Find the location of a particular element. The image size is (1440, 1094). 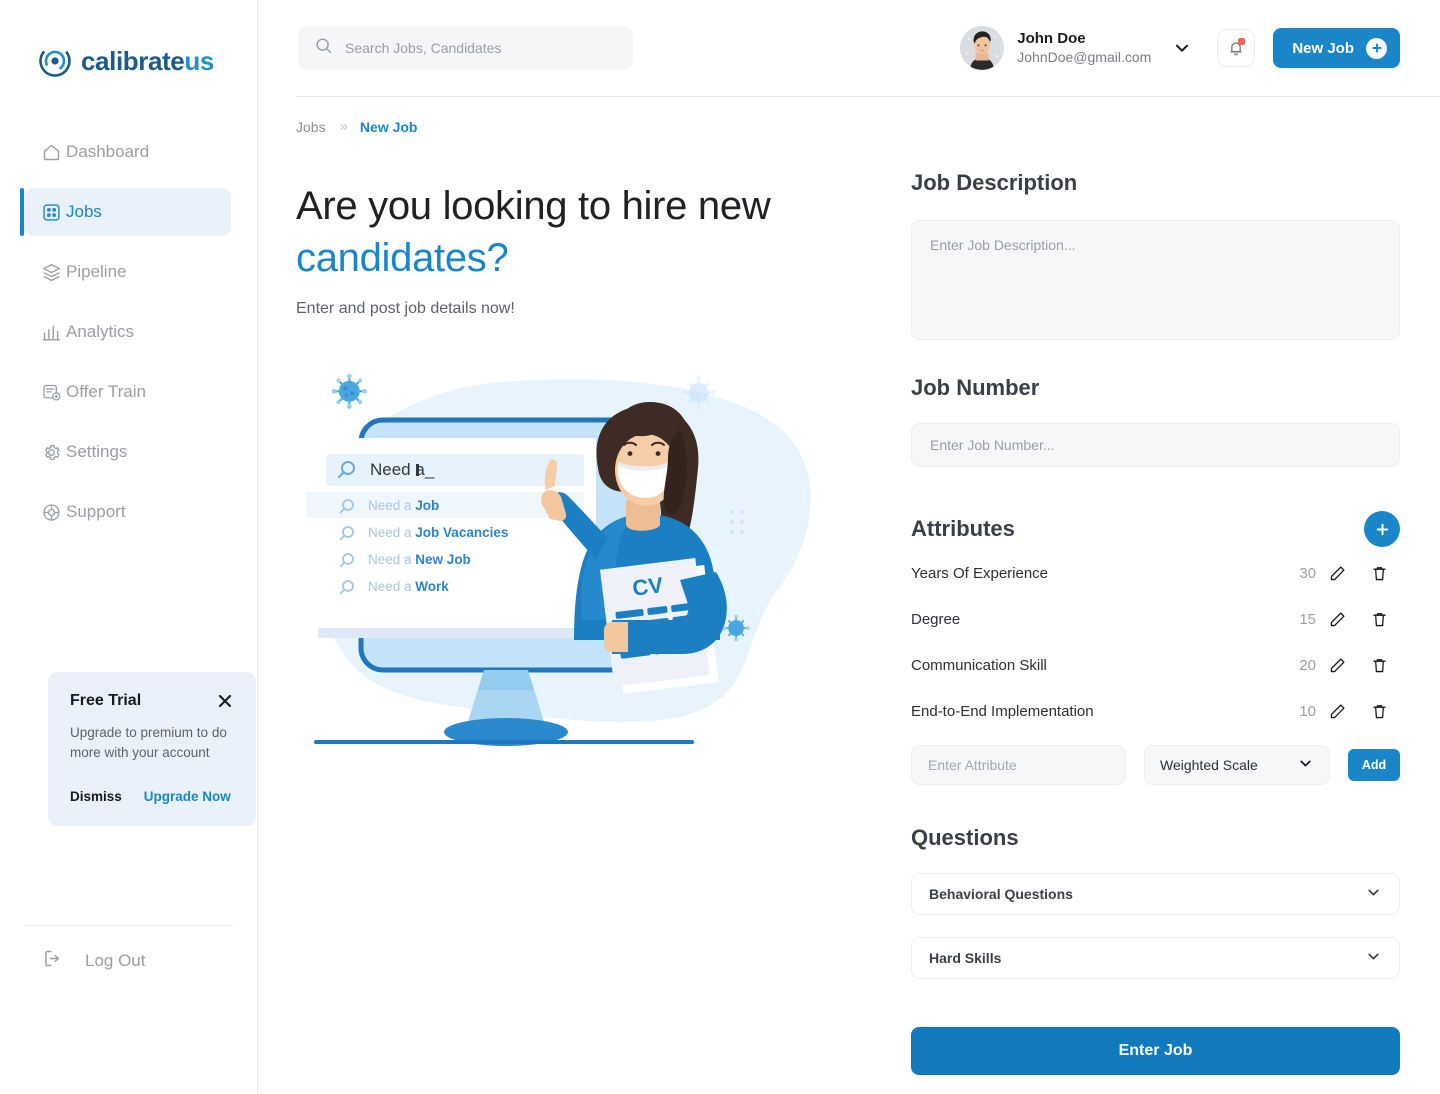

bar-chart-icon is located at coordinates (51, 332).